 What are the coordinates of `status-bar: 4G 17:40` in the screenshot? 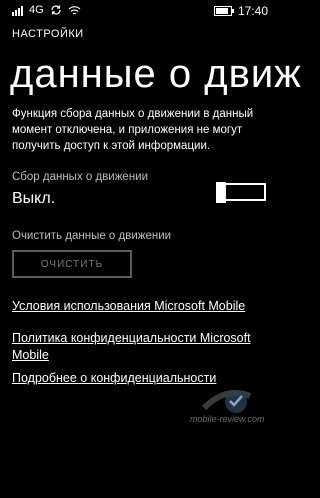 It's located at (140, 11).